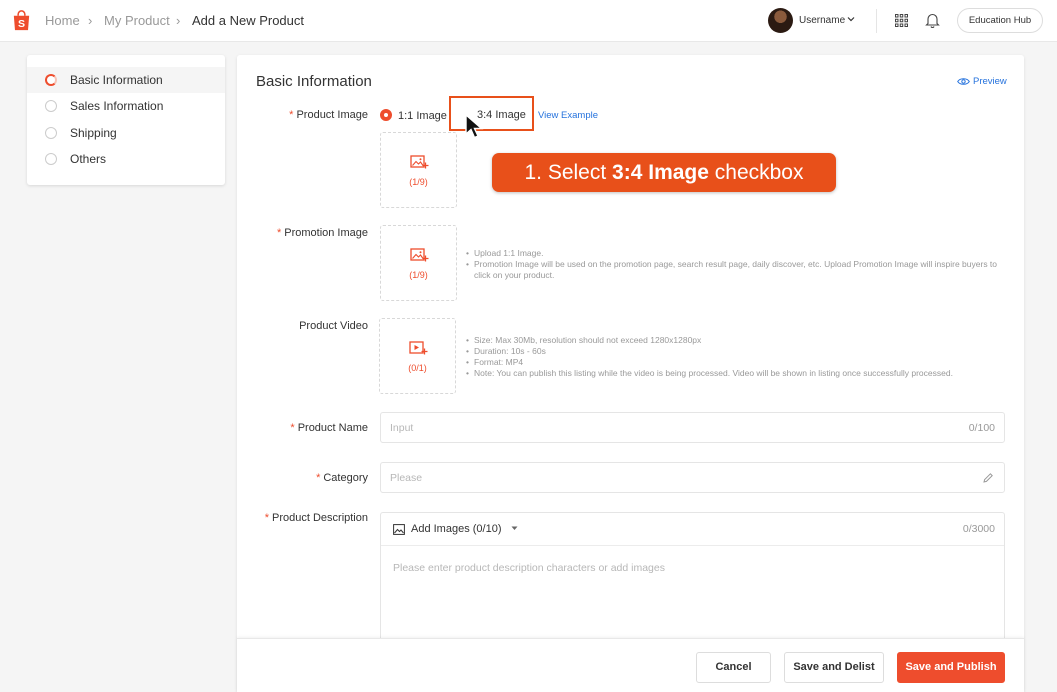  Describe the element at coordinates (93, 133) in the screenshot. I see `sidebar-item-label: Shipping` at that location.